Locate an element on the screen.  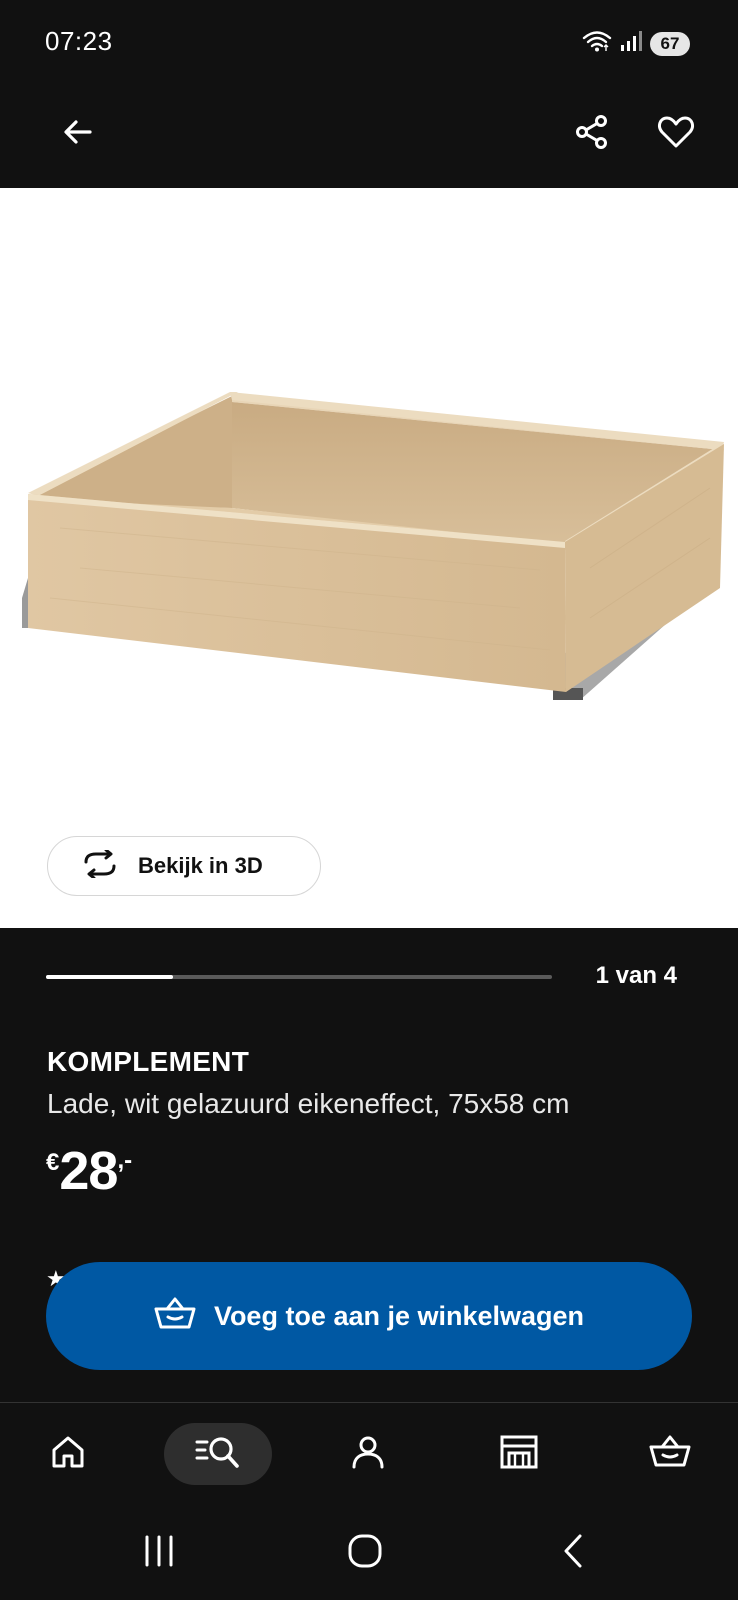
image-counter: 1 van 4 is located at coordinates (636, 975).